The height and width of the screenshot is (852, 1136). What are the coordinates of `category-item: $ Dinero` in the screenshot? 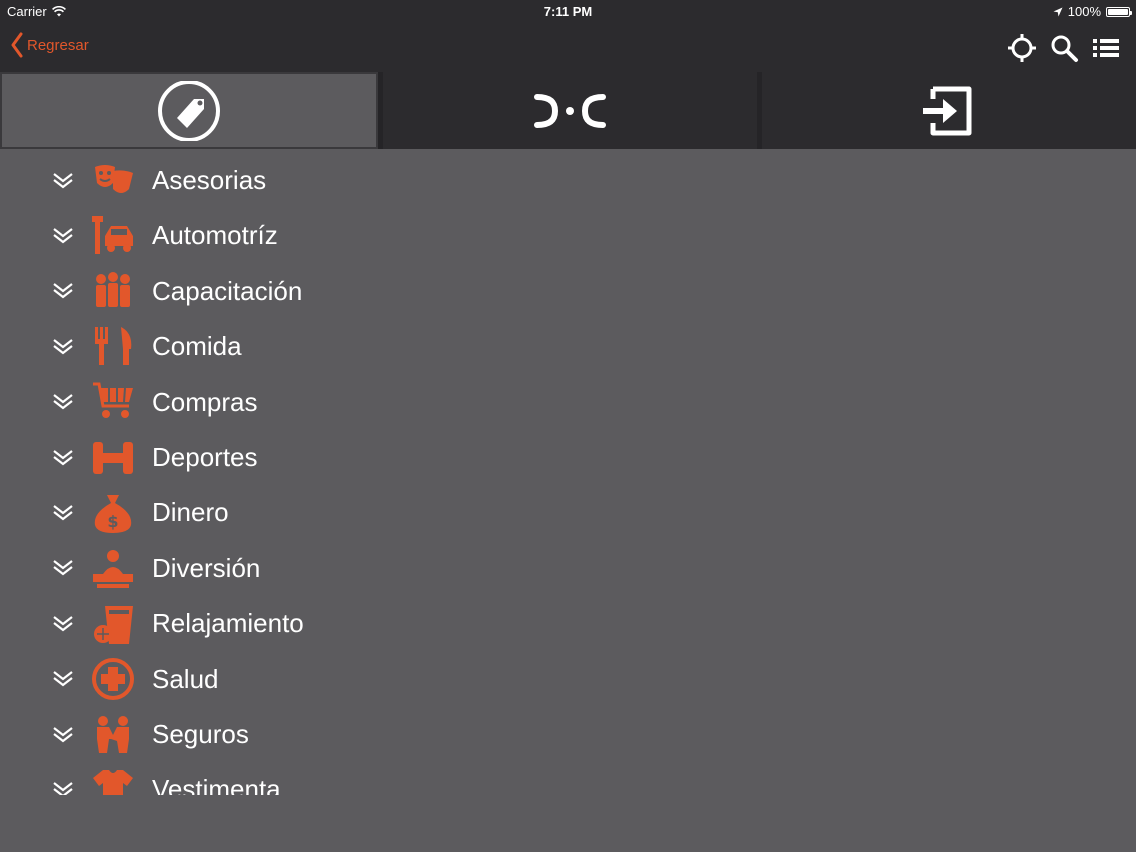 It's located at (300, 512).